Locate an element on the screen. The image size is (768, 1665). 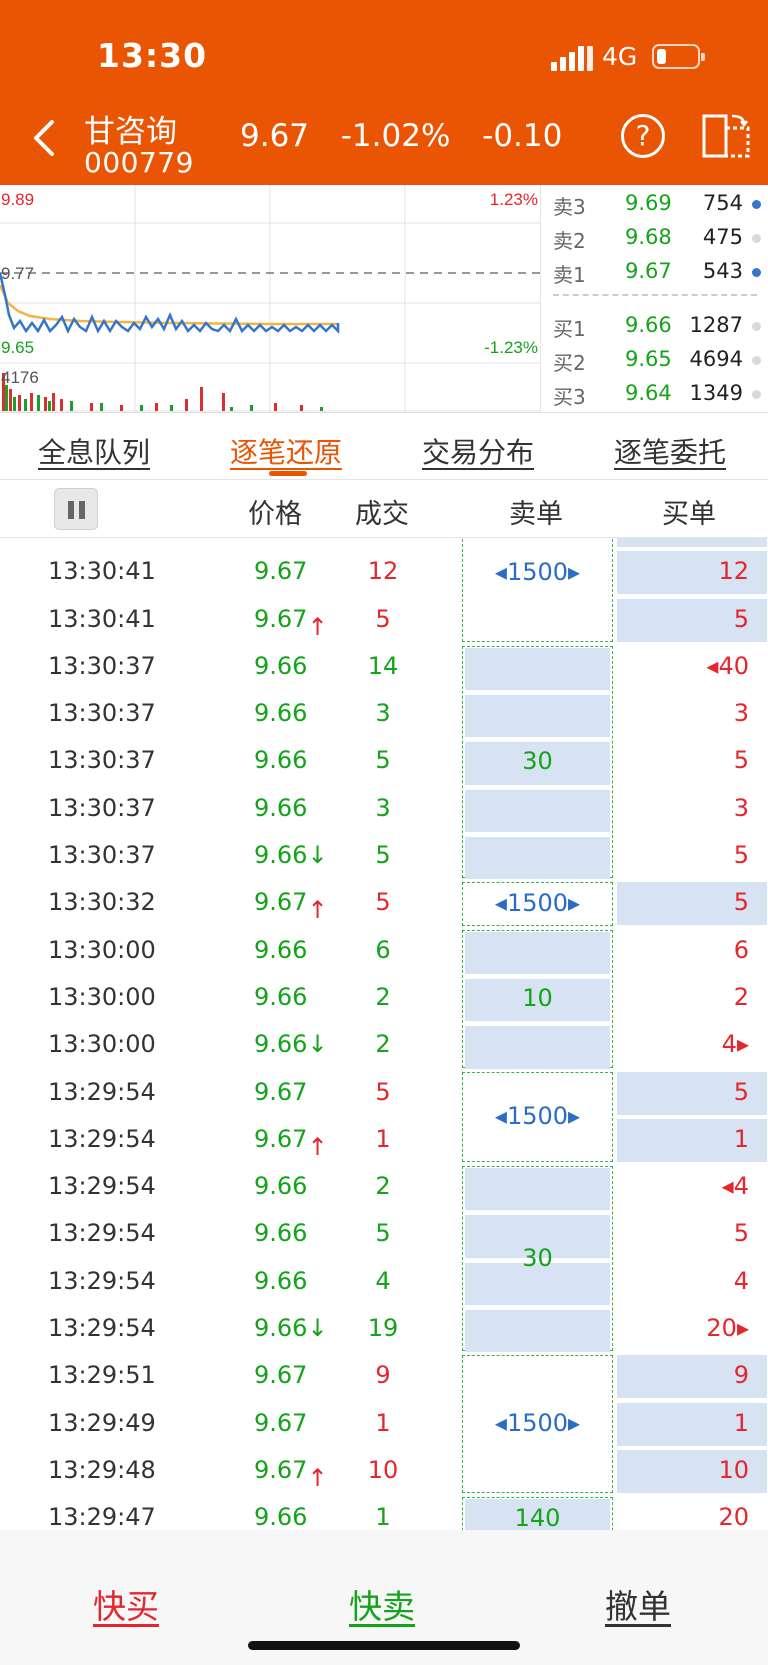
col-buy: 买单 is located at coordinates (689, 514).